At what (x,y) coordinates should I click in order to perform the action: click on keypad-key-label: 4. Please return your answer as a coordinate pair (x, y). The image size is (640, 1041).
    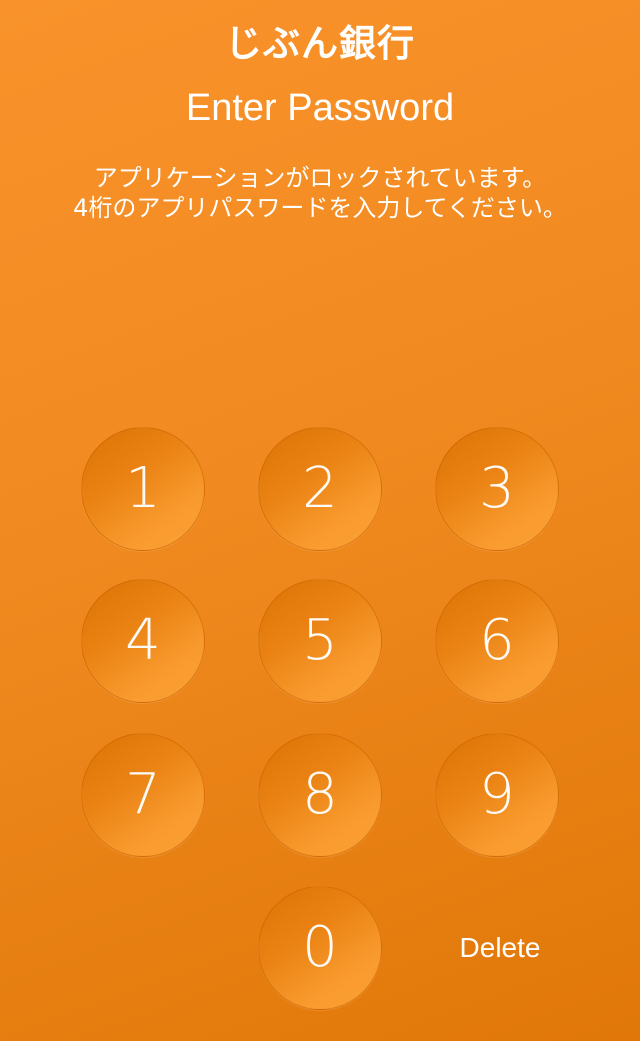
    Looking at the image, I should click on (143, 640).